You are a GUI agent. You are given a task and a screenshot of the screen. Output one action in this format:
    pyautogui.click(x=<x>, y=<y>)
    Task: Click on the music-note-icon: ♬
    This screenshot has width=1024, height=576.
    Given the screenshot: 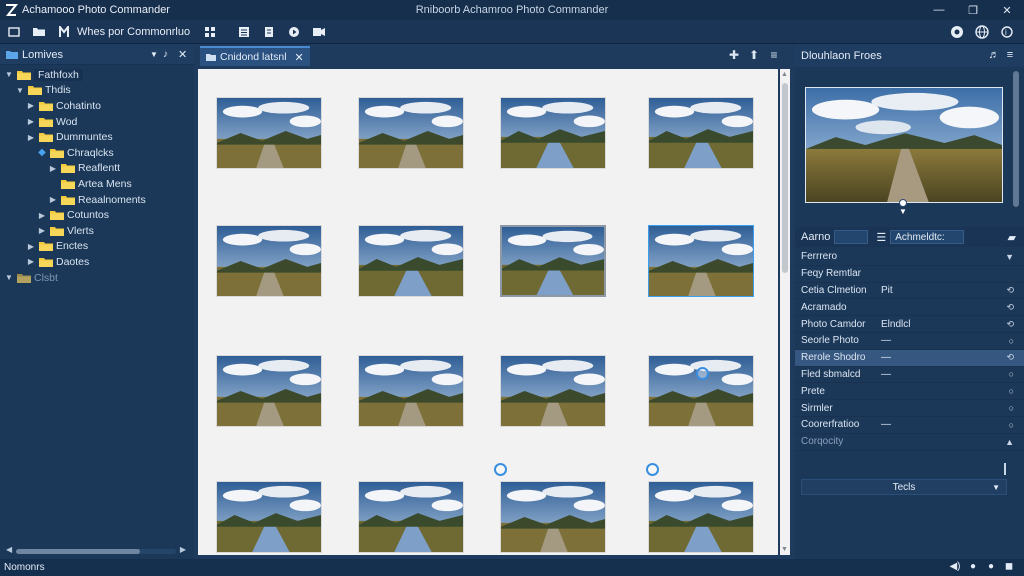 What is the action you would take?
    pyautogui.click(x=994, y=55)
    